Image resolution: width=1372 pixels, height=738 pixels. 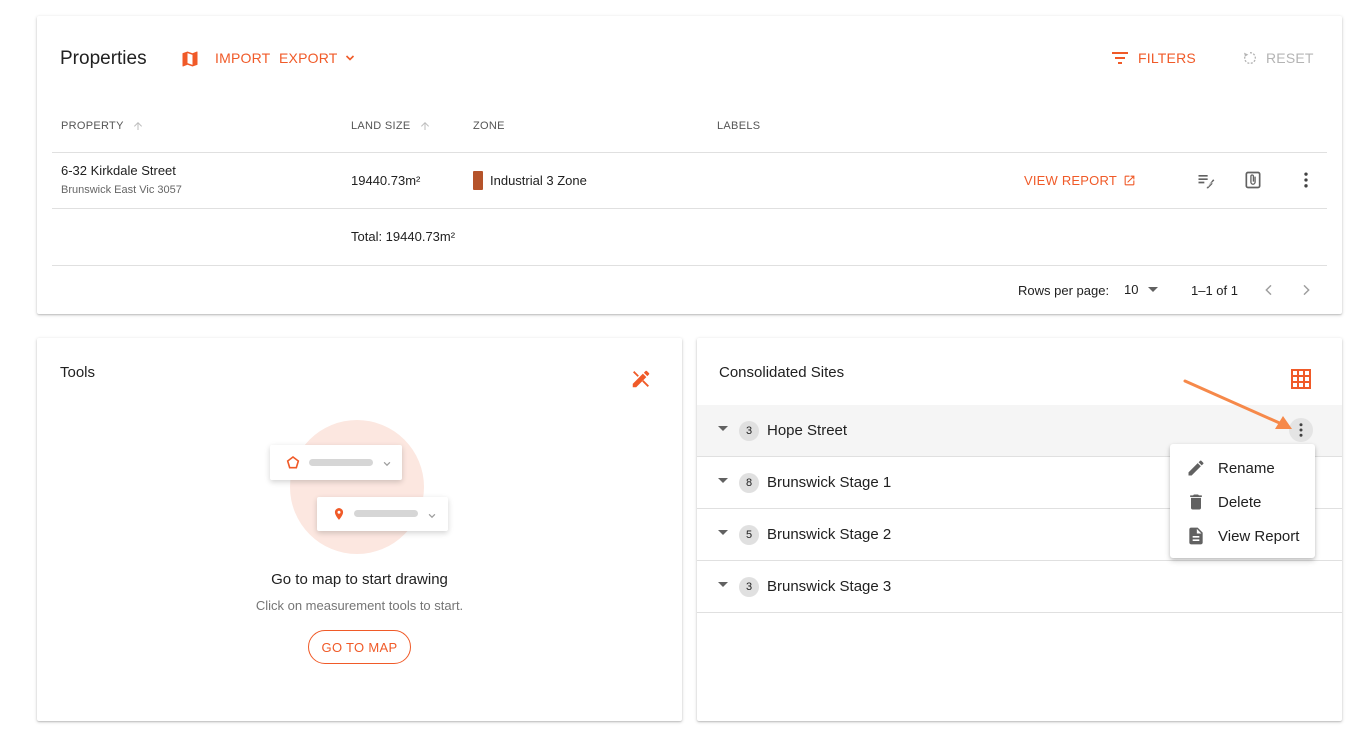 What do you see at coordinates (382, 514) in the screenshot?
I see `illustration-pin-card` at bounding box center [382, 514].